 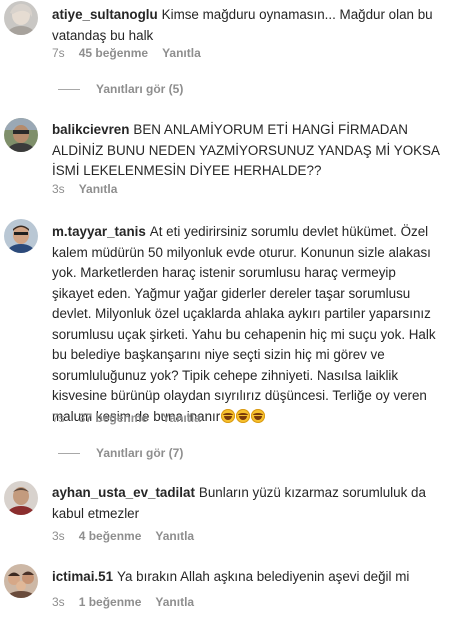 What do you see at coordinates (140, 453) in the screenshot?
I see `view-replies-label: Yanıtları gör (7)` at bounding box center [140, 453].